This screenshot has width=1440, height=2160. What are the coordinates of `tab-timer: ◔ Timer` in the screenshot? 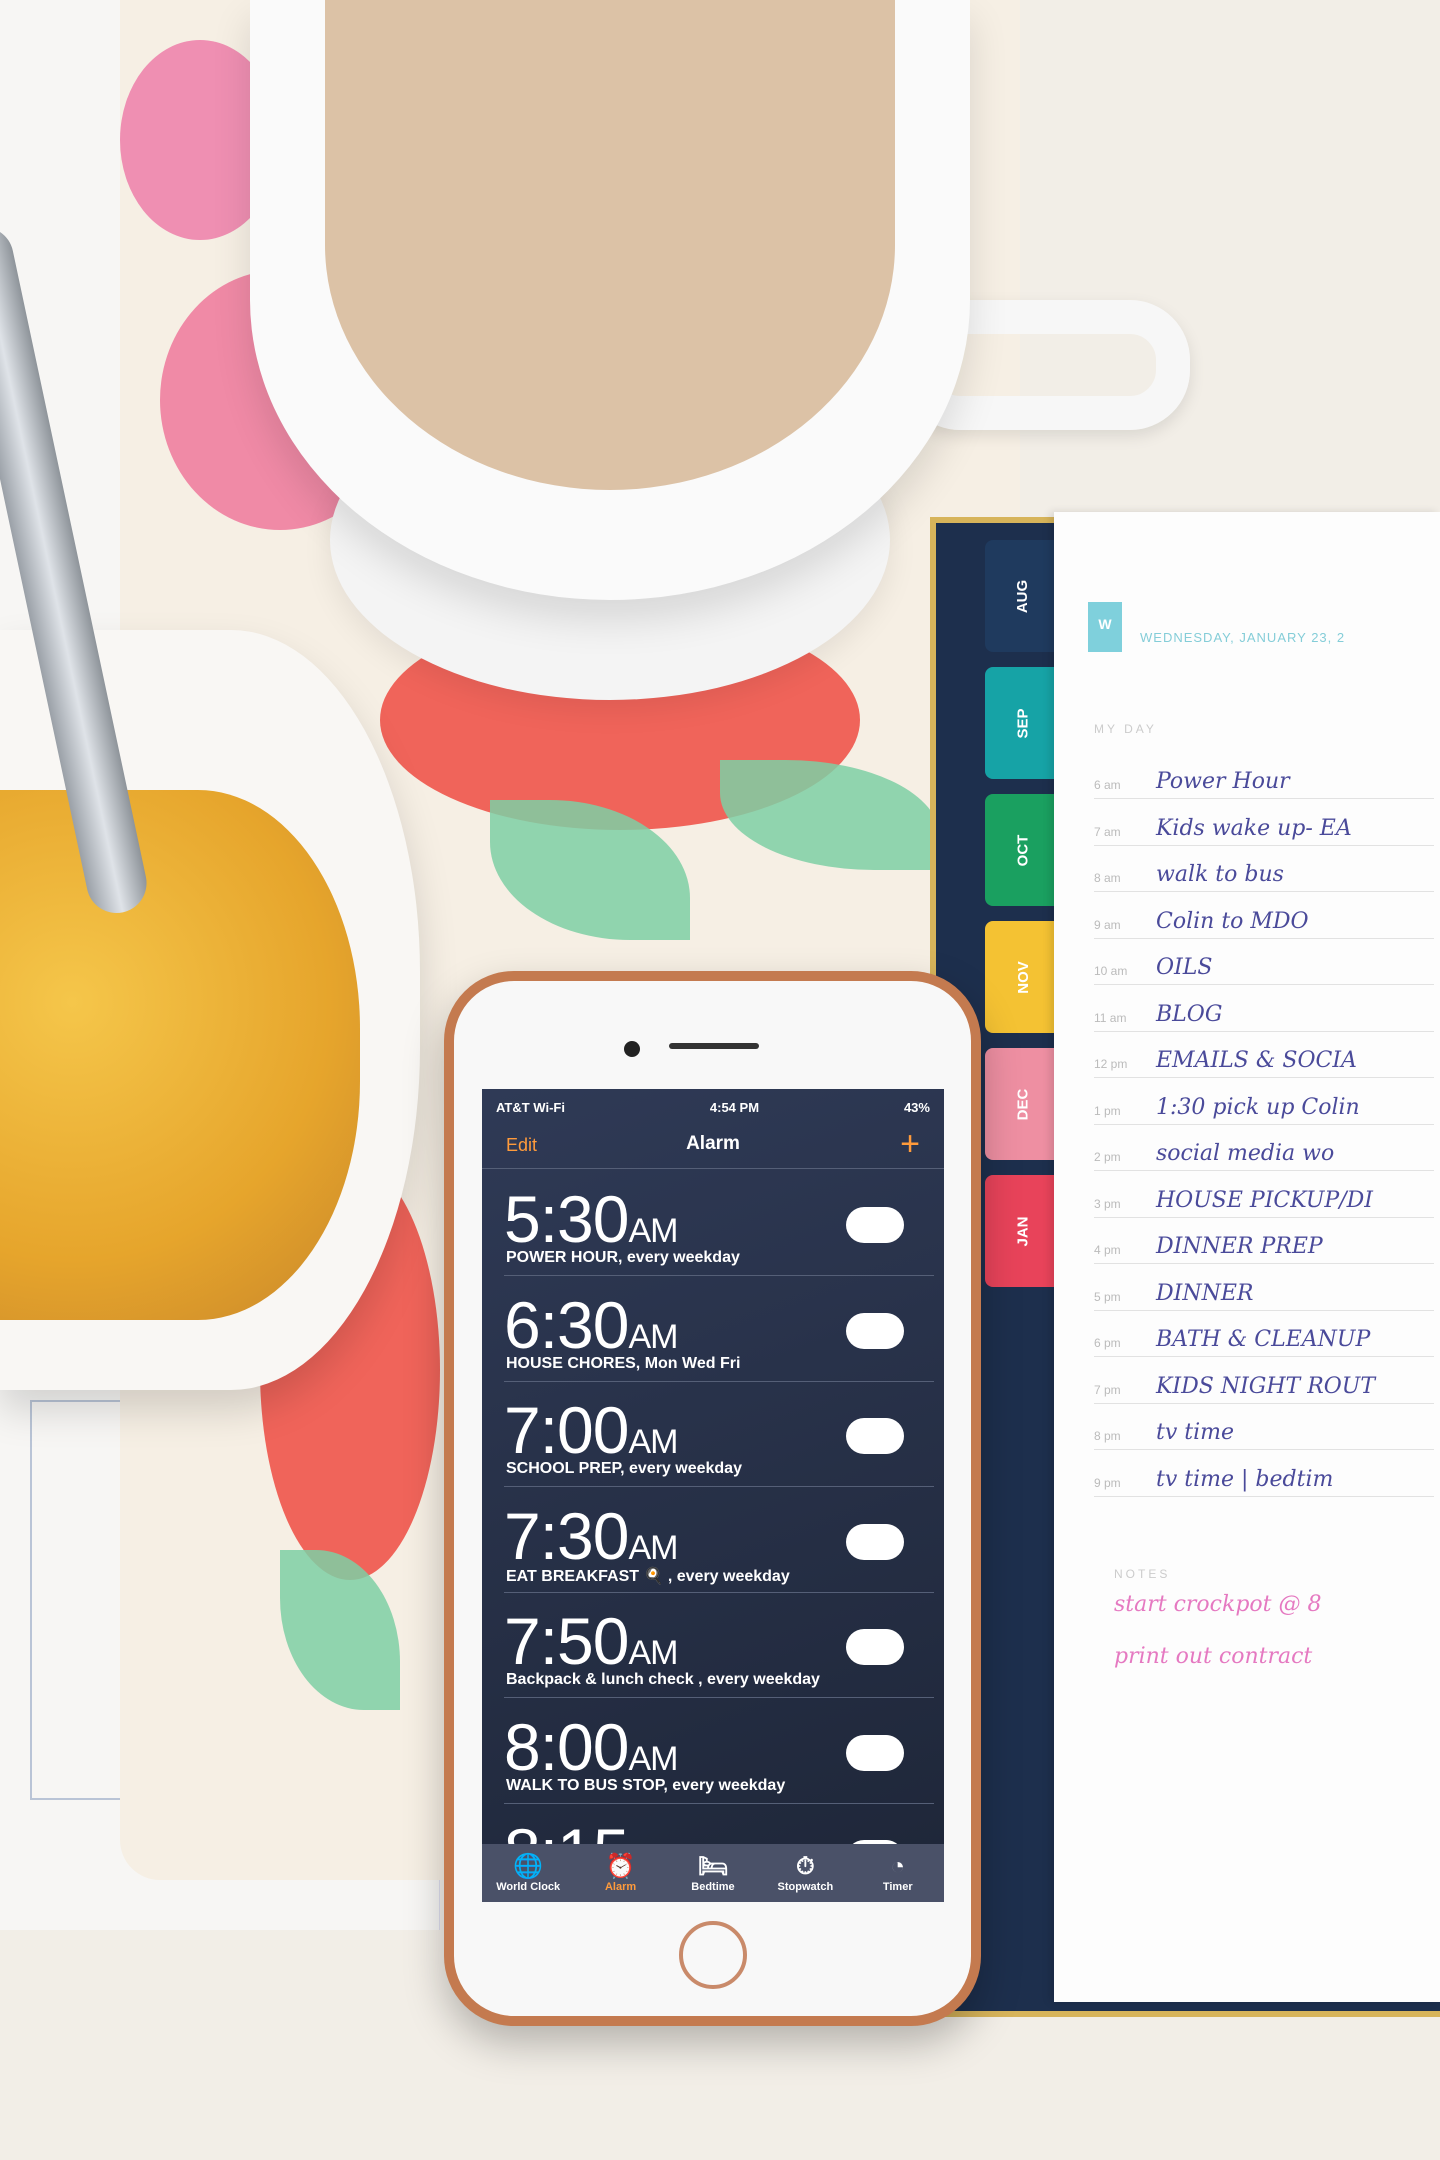 It's located at (898, 1873).